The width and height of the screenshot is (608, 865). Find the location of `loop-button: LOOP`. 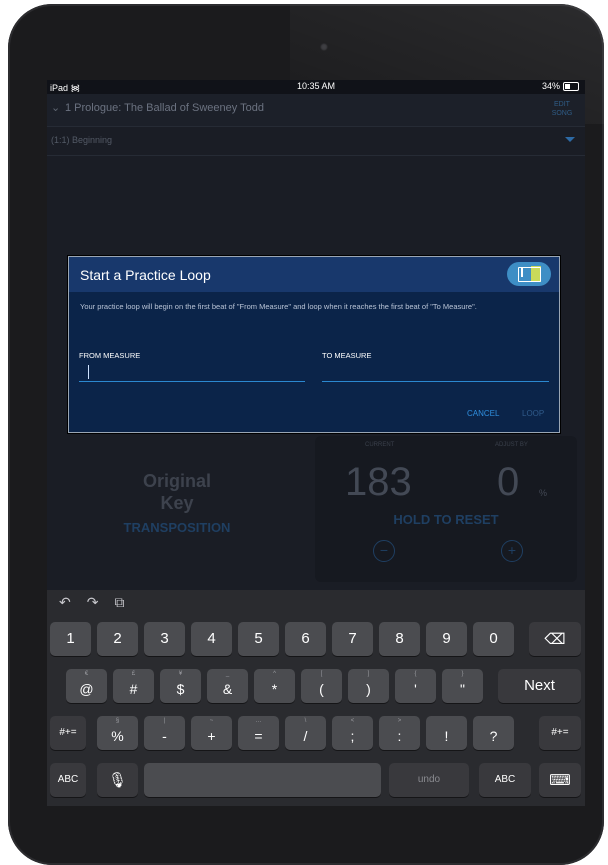

loop-button: LOOP is located at coordinates (533, 413).